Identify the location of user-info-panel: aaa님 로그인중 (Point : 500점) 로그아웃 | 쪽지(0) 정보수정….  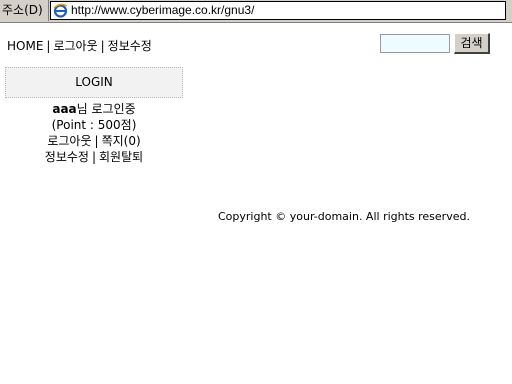
(94, 133).